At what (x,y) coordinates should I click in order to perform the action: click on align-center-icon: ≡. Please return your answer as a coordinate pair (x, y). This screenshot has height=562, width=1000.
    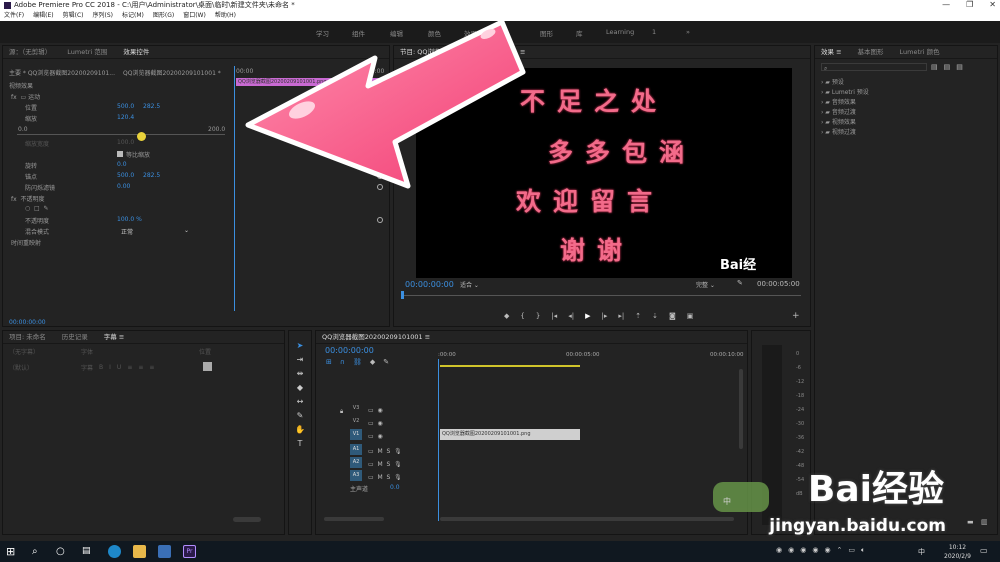
    Looking at the image, I should click on (140, 367).